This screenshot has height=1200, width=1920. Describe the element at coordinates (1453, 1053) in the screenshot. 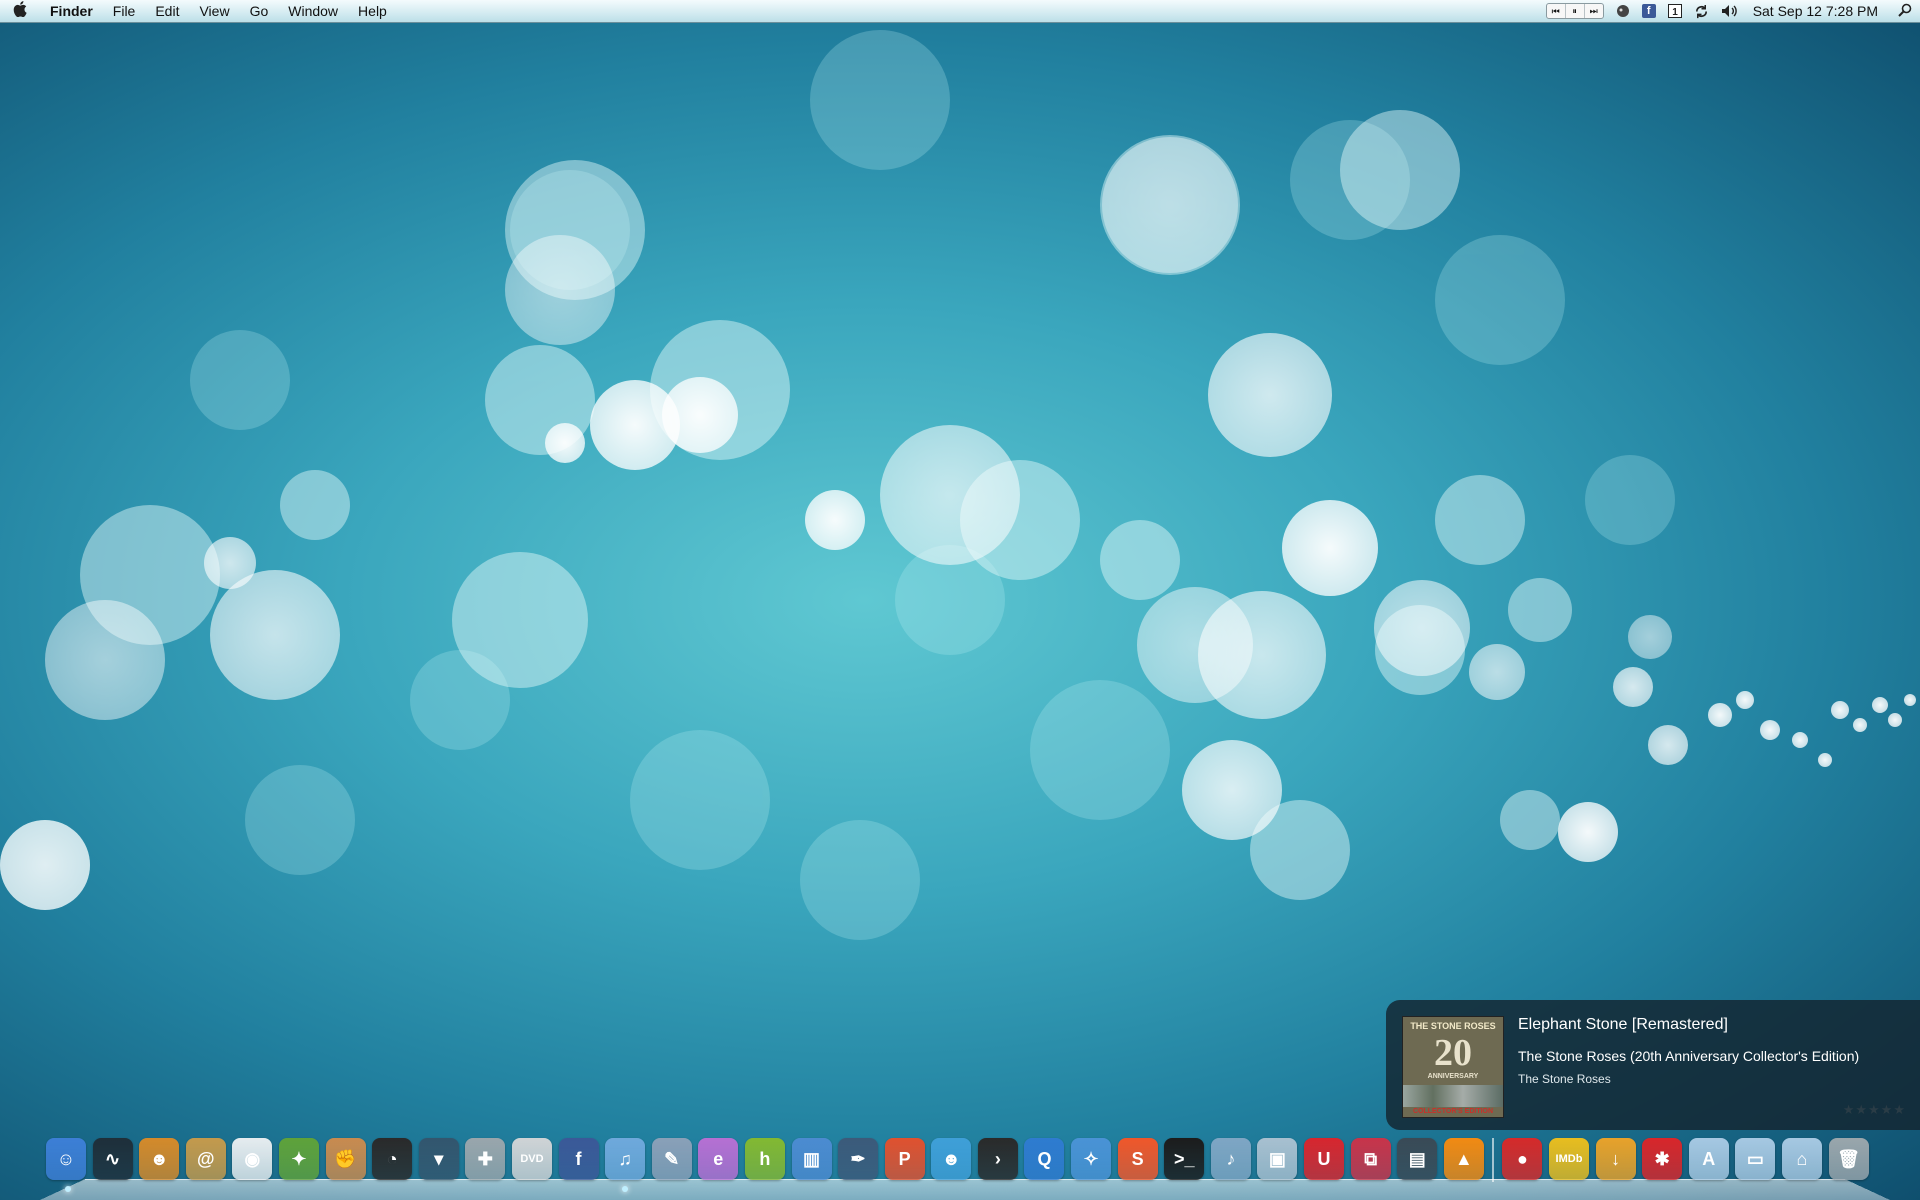

I see `album-art-number: 20` at that location.